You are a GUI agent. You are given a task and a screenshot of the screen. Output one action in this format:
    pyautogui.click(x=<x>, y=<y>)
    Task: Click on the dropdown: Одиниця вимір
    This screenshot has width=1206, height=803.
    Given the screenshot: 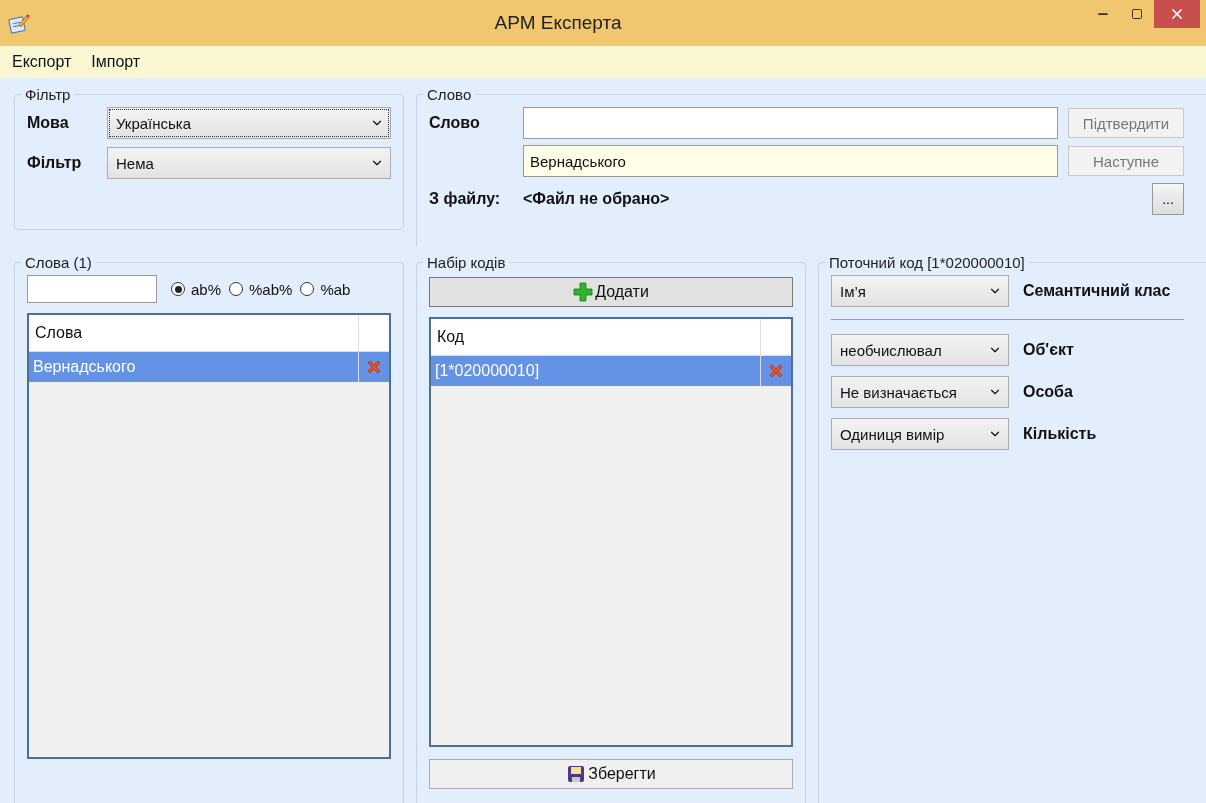 What is the action you would take?
    pyautogui.click(x=920, y=434)
    